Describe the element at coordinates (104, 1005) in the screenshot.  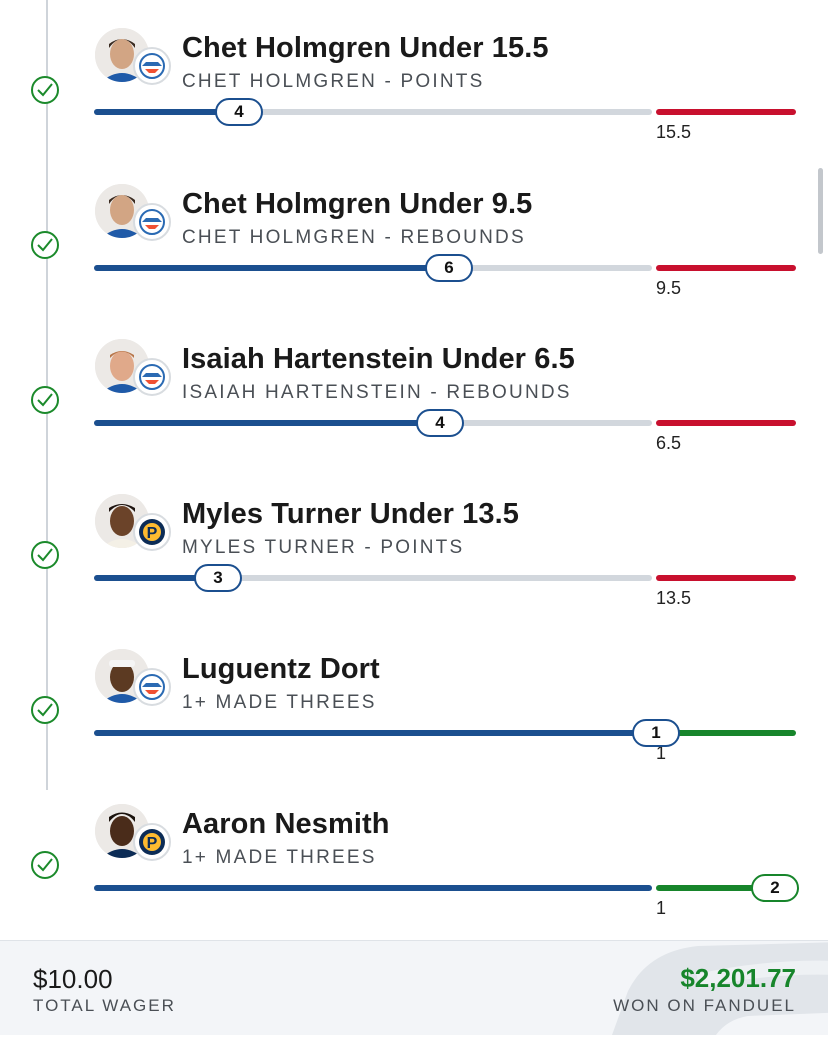
I see `total-wager-label: TOTAL WAGER` at that location.